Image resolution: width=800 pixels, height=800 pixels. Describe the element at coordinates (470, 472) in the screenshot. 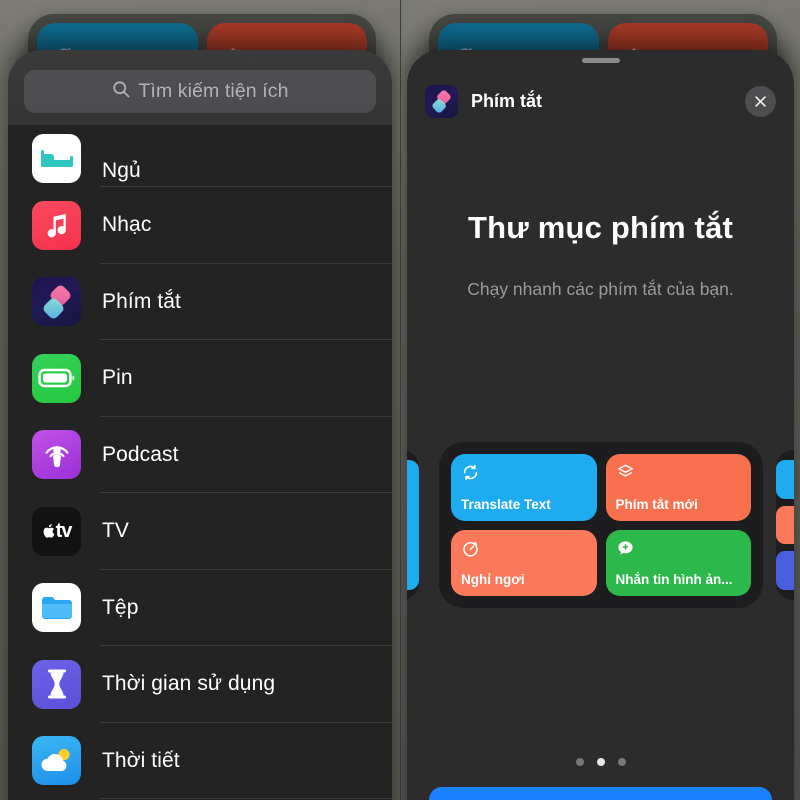

I see `refresh-circle-icon` at that location.